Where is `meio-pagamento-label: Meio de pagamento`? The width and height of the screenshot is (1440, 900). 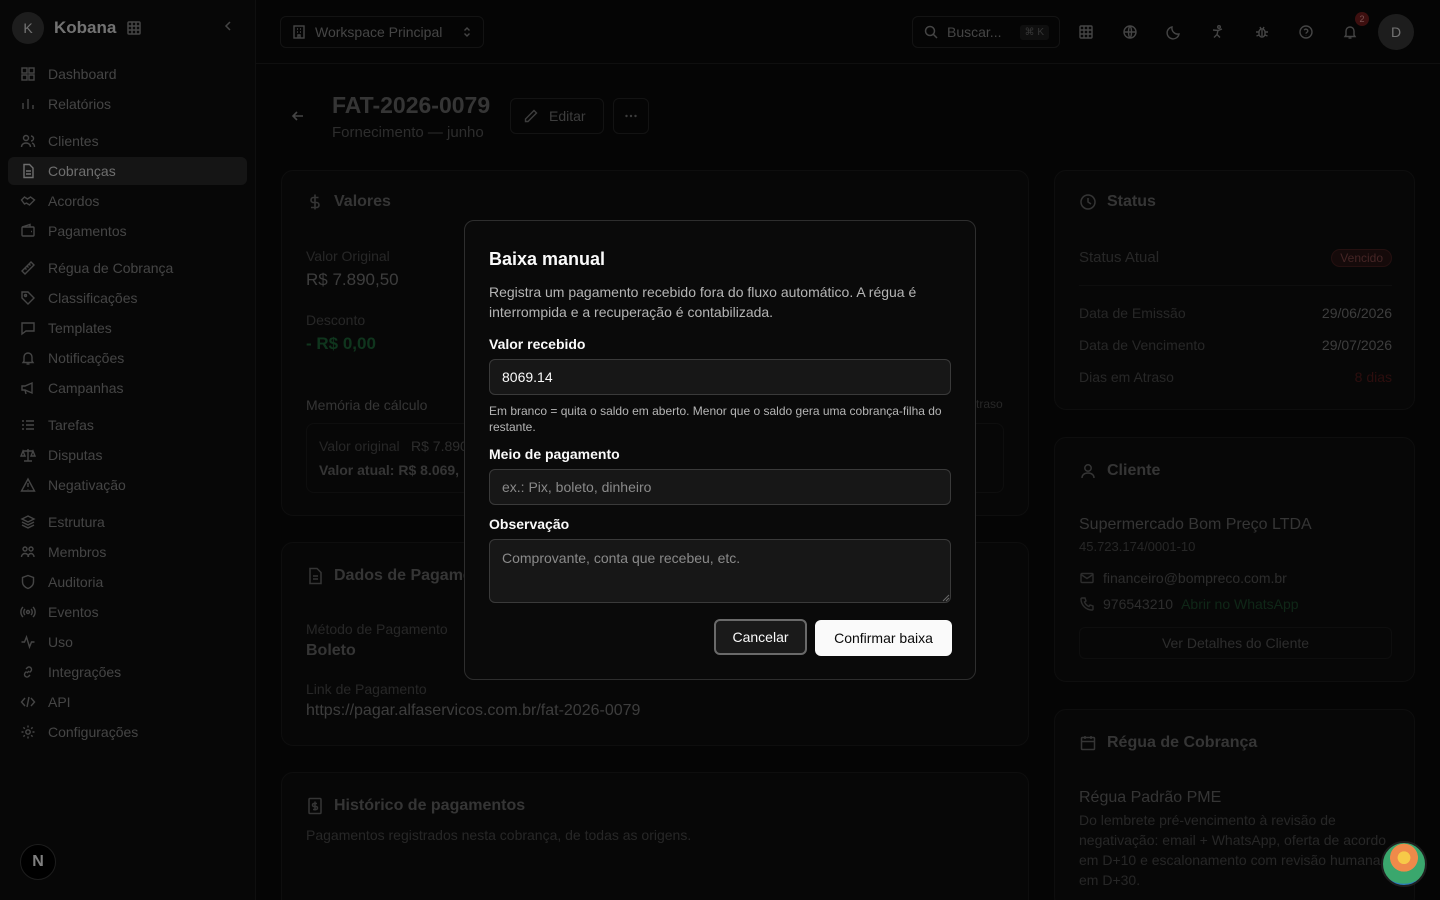 meio-pagamento-label: Meio de pagamento is located at coordinates (554, 454).